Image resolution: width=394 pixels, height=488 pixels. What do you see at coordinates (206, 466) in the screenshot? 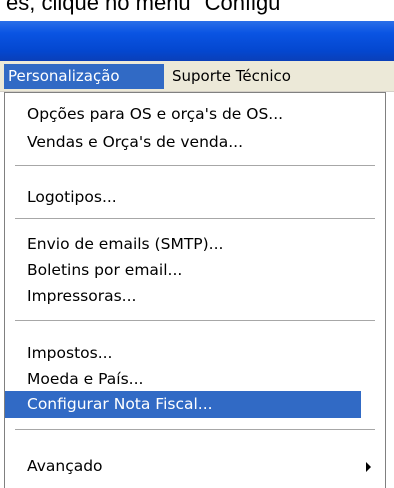
I see `menu-item-avancado: Avançado` at bounding box center [206, 466].